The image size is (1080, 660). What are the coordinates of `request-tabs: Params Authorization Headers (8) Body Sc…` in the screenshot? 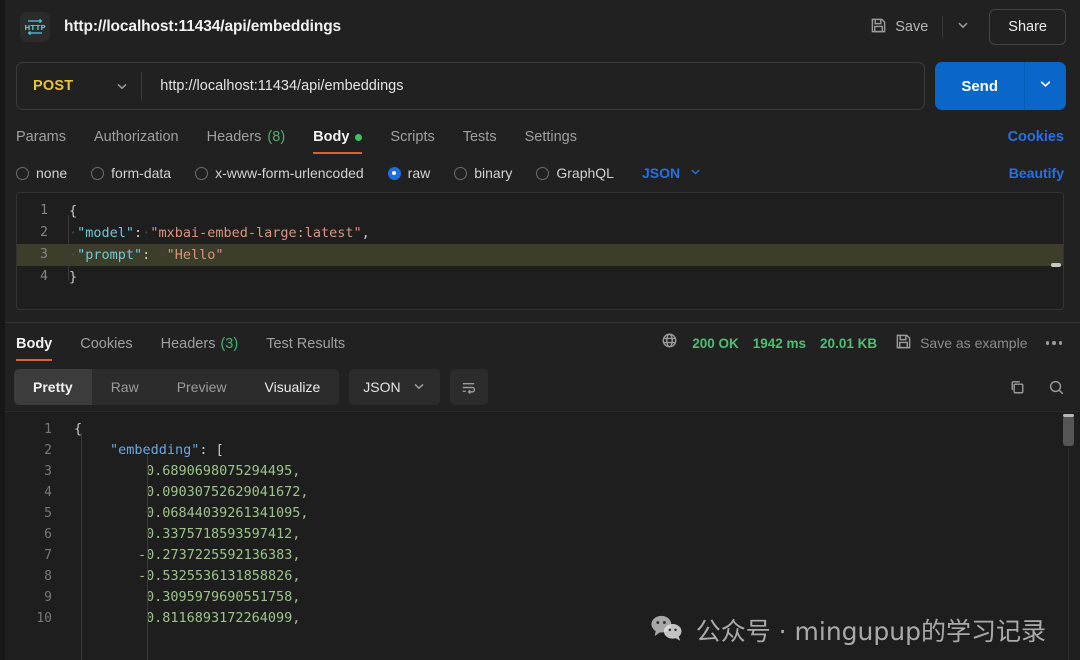 It's located at (540, 136).